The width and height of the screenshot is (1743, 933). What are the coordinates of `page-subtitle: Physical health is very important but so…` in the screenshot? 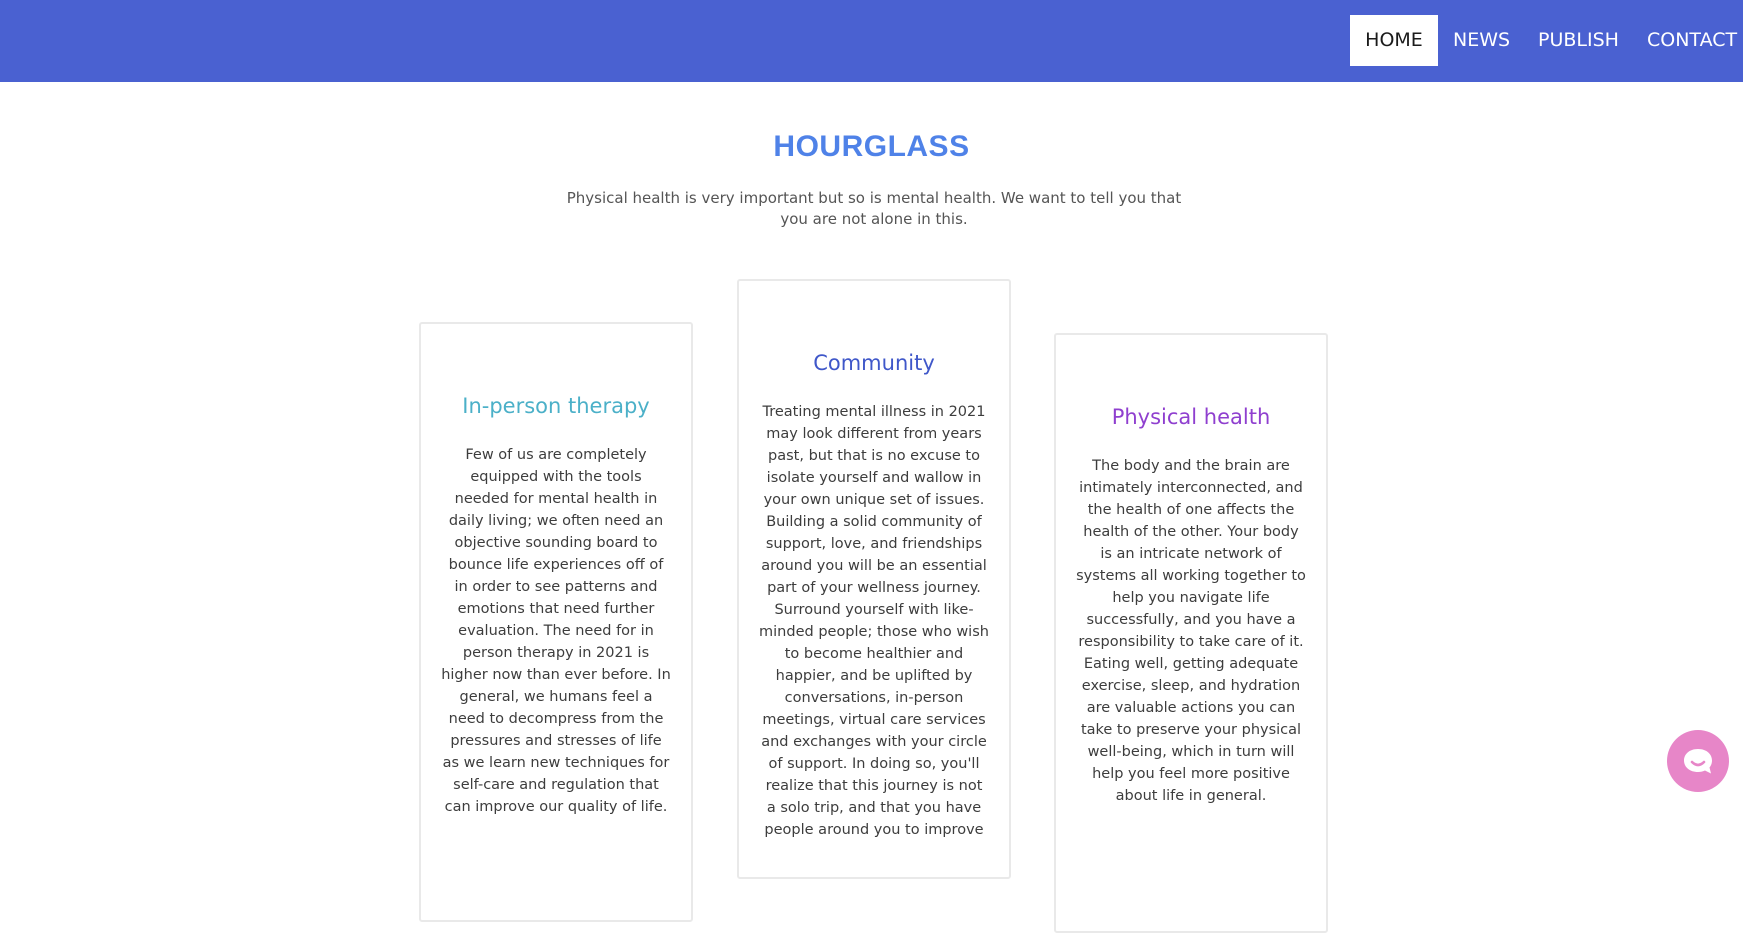 It's located at (874, 208).